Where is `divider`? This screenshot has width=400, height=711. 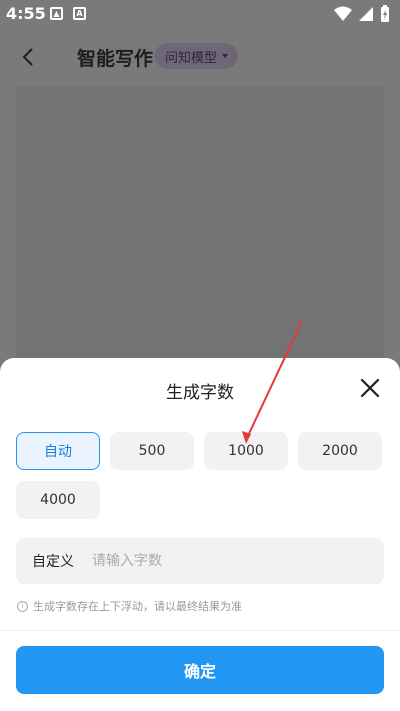
divider is located at coordinates (200, 630).